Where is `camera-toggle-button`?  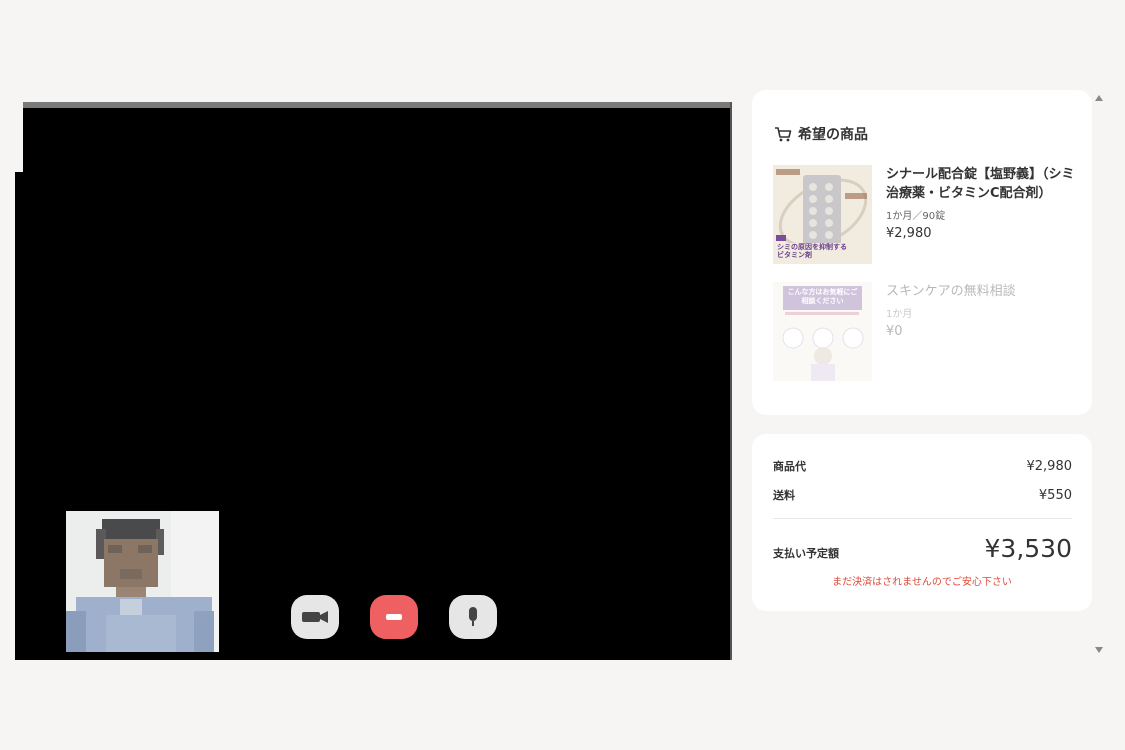
camera-toggle-button is located at coordinates (315, 617).